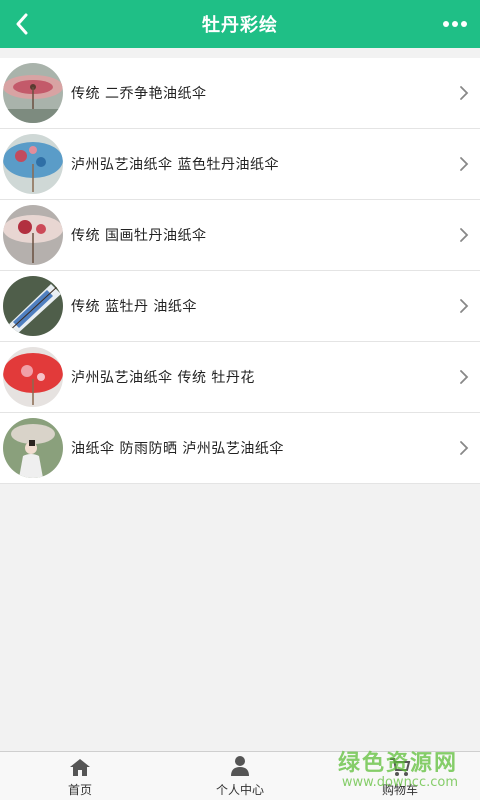 This screenshot has height=800, width=480. Describe the element at coordinates (240, 766) in the screenshot. I see `user-icon` at that location.